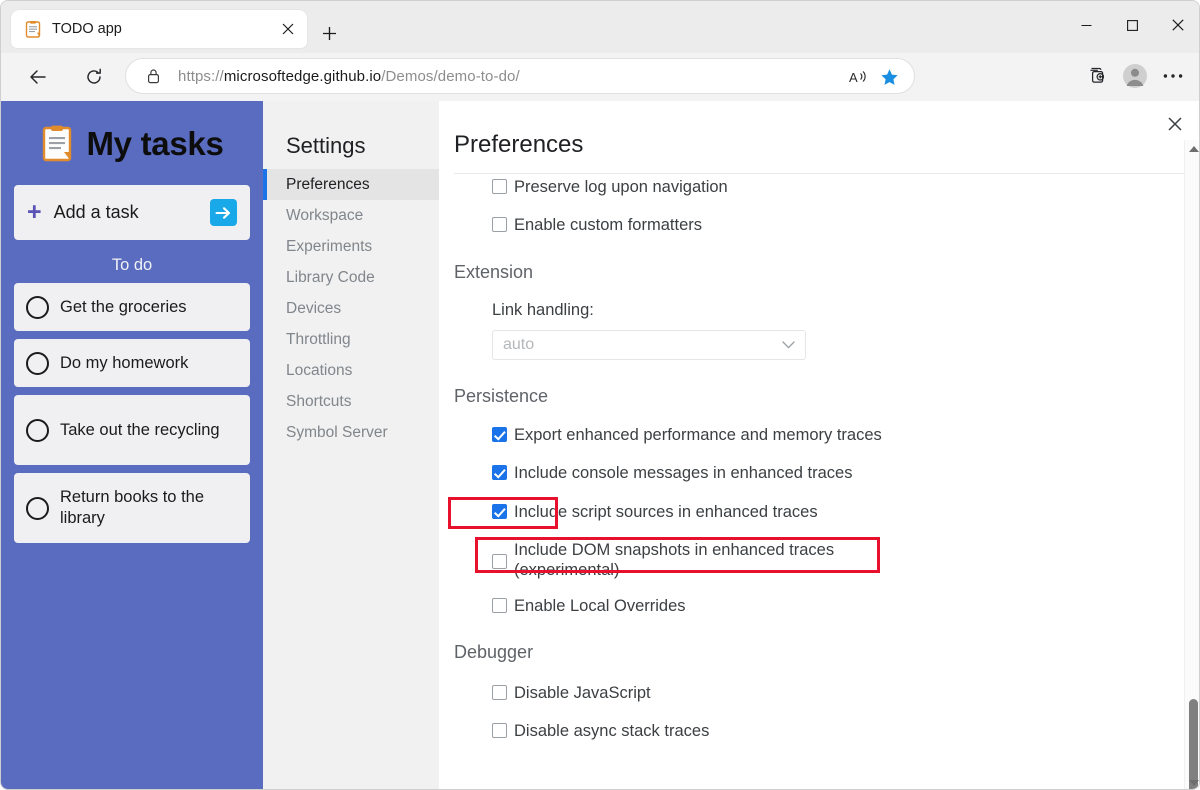  I want to click on tab-strip: TODO app, so click(600, 27).